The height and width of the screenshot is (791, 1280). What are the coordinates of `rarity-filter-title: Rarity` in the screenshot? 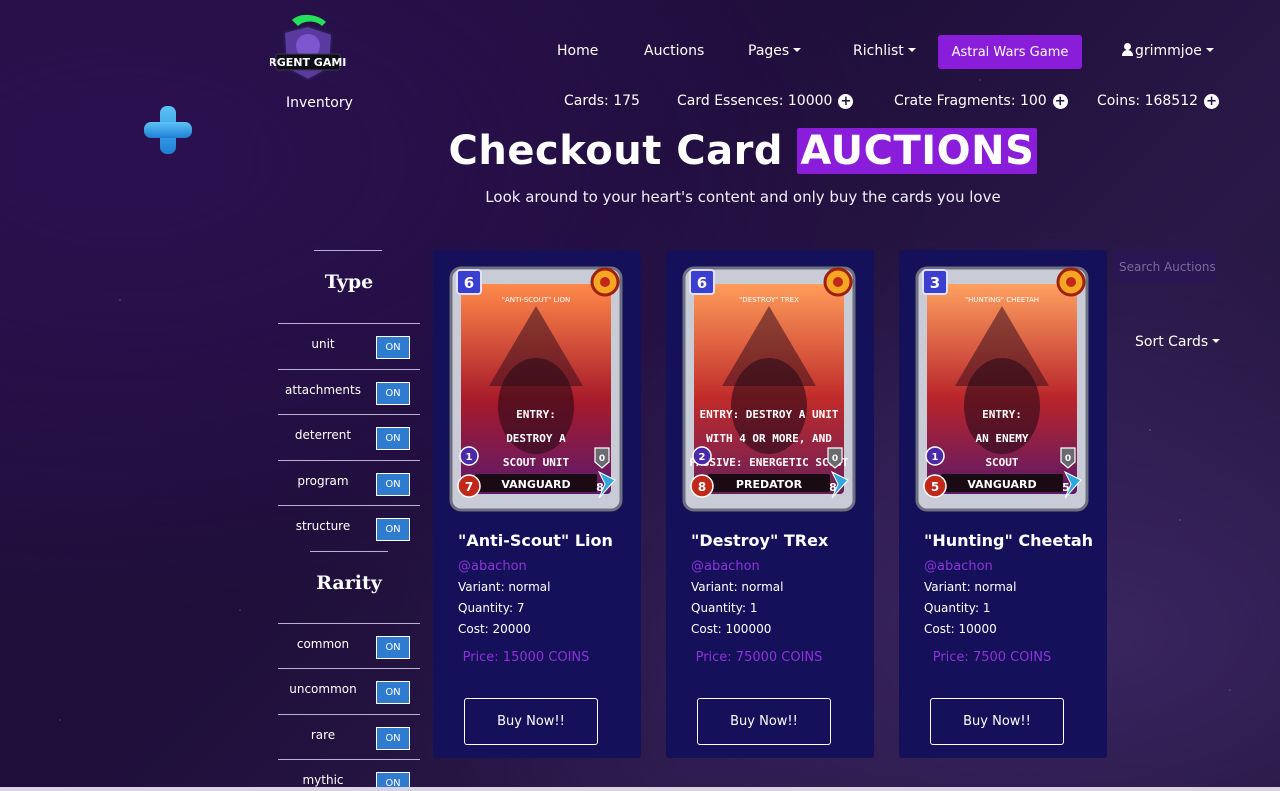 It's located at (349, 582).